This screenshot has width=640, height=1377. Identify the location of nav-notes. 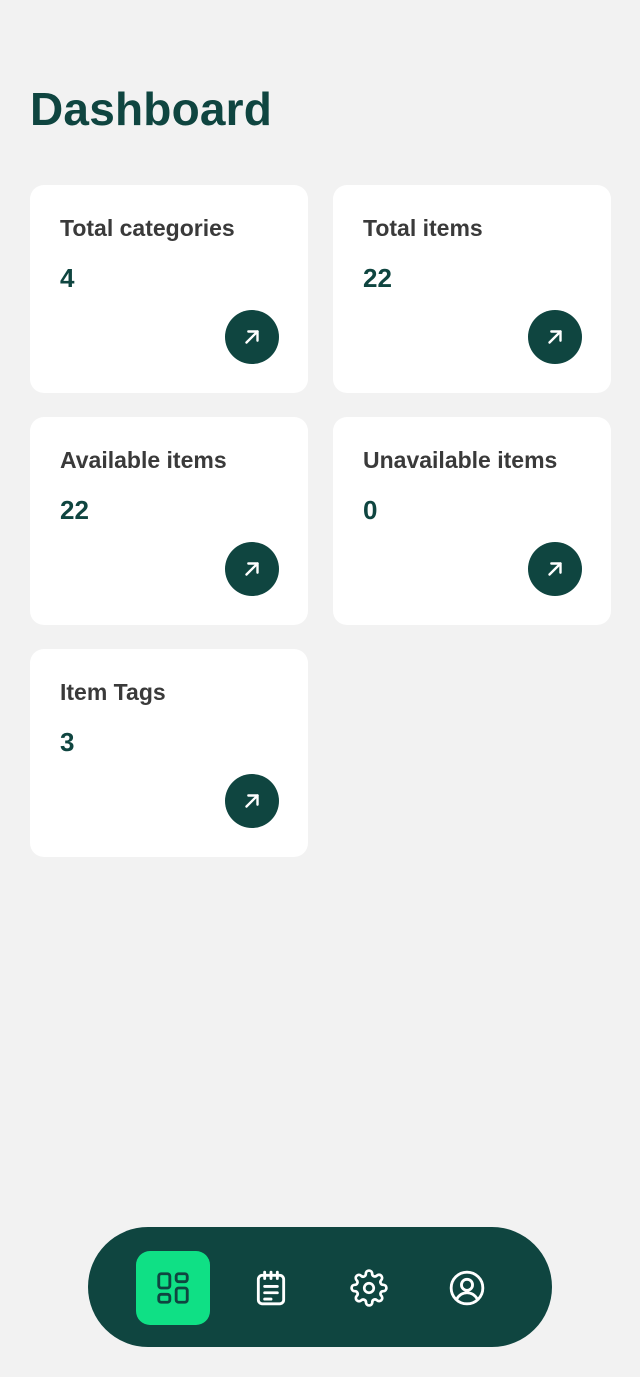
(271, 1288).